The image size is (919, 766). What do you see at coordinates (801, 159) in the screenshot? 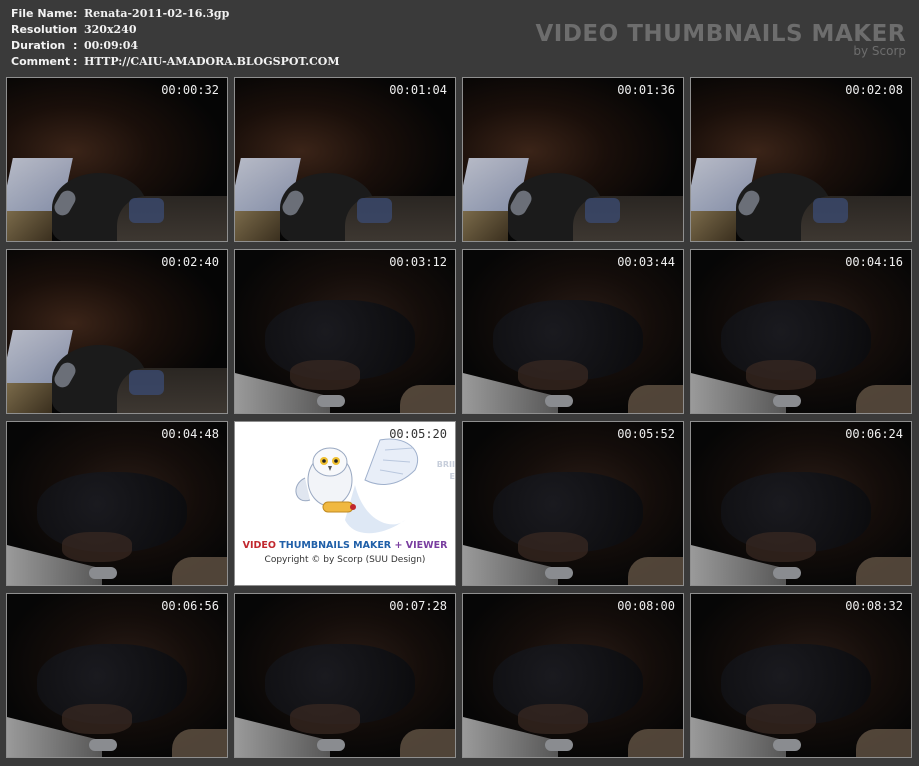
I see `thumbnail-frame: 00:02:08` at bounding box center [801, 159].